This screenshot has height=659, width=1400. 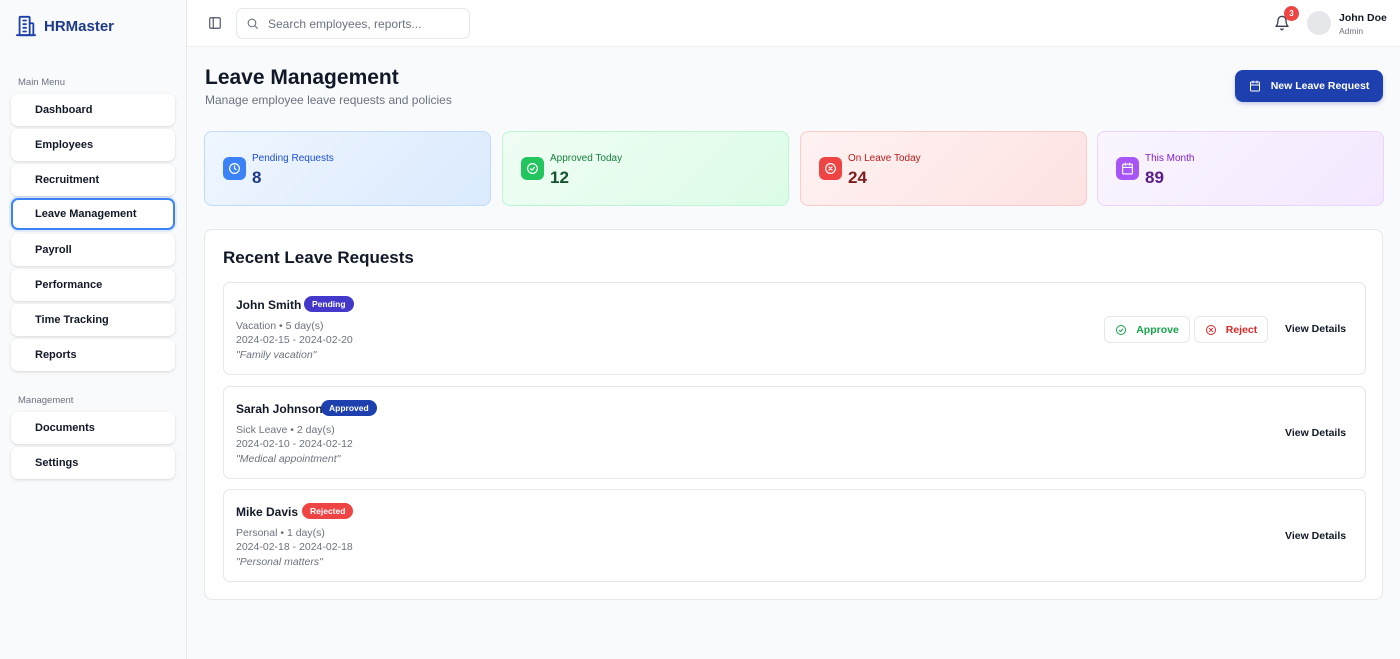 I want to click on search-box, so click(x=353, y=23).